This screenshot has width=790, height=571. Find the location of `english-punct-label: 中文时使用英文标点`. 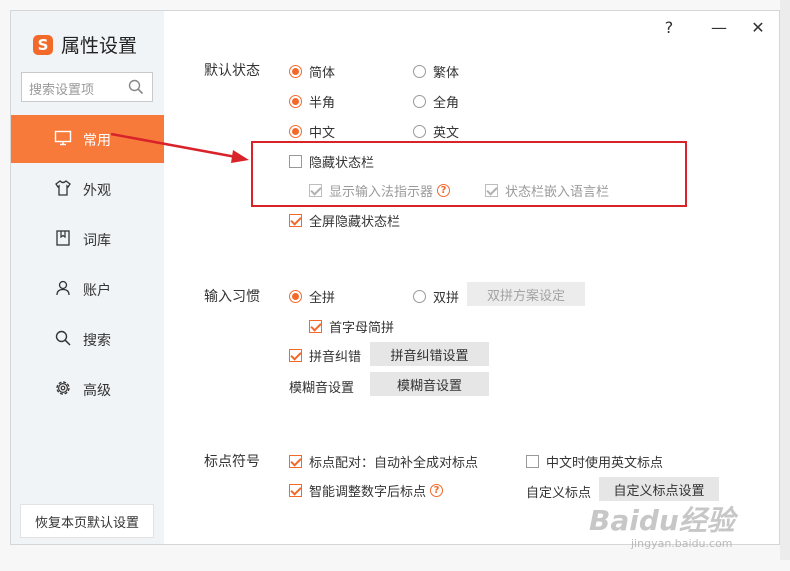

english-punct-label: 中文时使用英文标点 is located at coordinates (605, 463).